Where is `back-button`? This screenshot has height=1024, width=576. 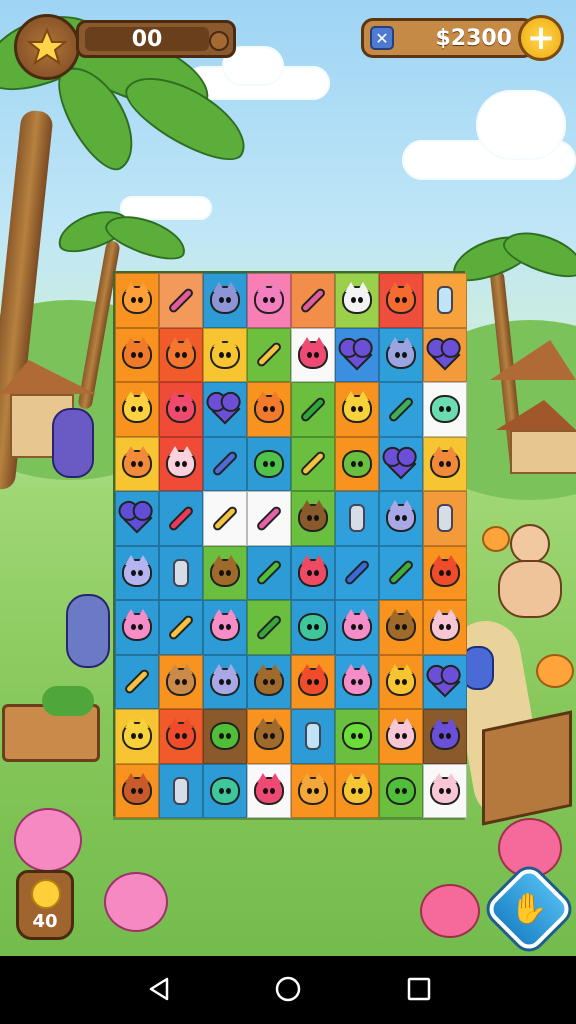
back-button is located at coordinates (160, 989).